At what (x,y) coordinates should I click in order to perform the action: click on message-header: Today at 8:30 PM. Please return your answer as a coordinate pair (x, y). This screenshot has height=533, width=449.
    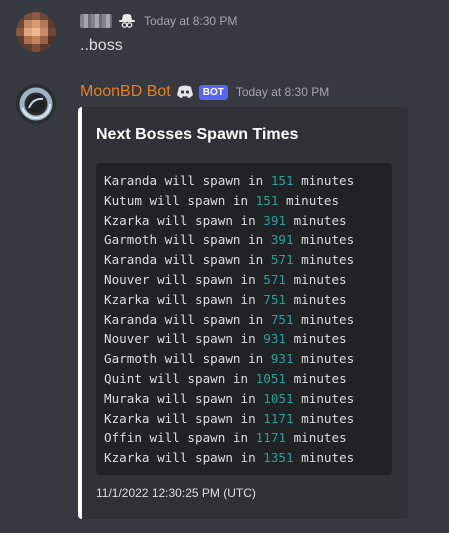
    Looking at the image, I should click on (158, 21).